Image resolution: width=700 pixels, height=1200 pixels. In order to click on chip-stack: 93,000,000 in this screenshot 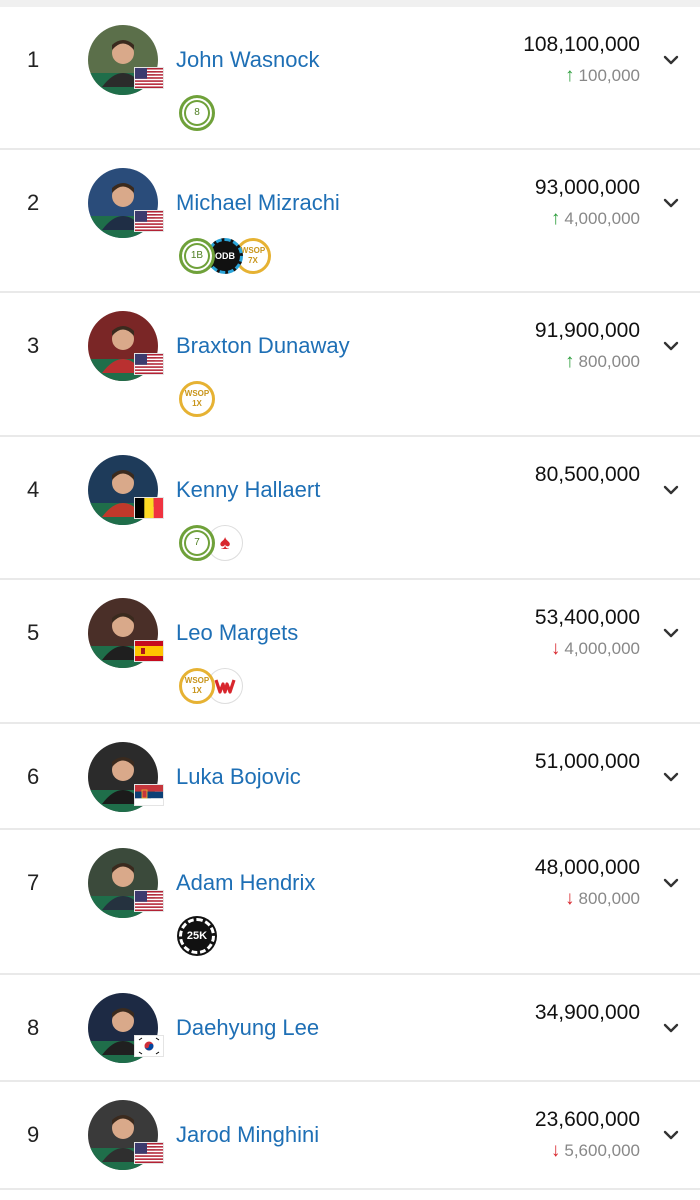, I will do `click(587, 187)`.